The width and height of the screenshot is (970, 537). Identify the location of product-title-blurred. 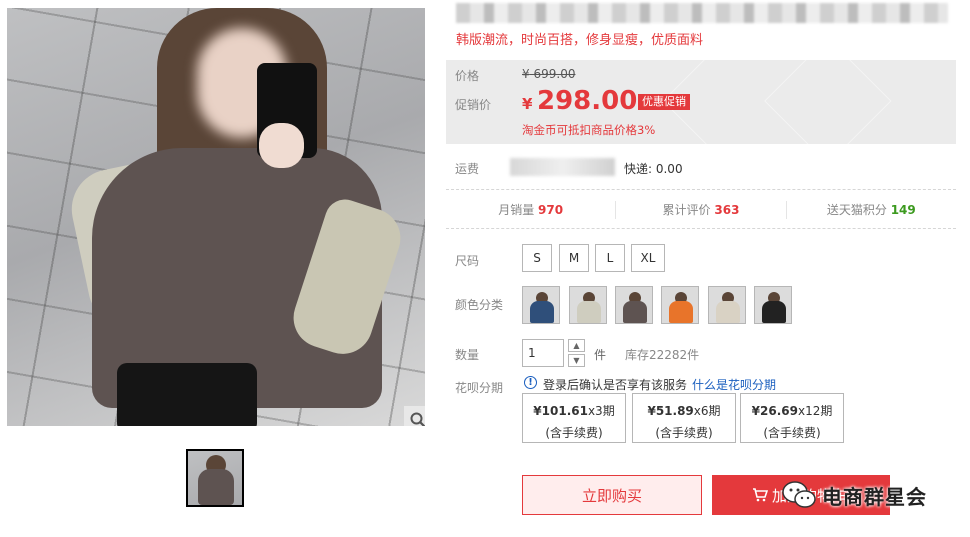
(702, 13).